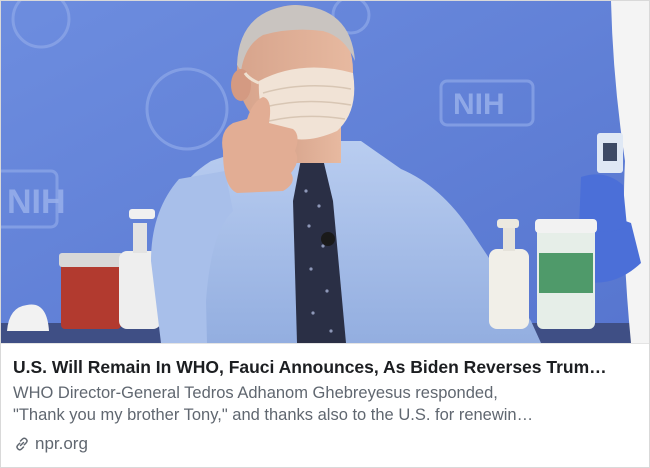  I want to click on svg-text: NIH, so click(36, 202).